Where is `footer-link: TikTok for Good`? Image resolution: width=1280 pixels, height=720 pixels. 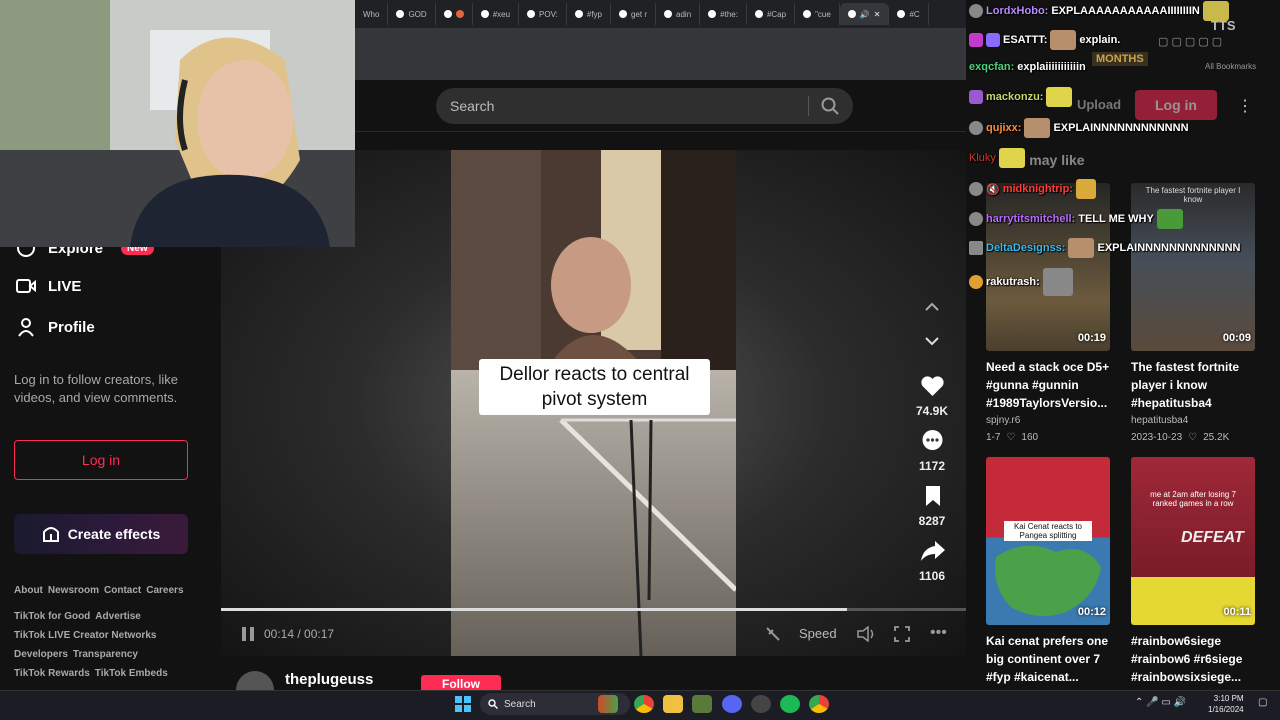 footer-link: TikTok for Good is located at coordinates (52, 616).